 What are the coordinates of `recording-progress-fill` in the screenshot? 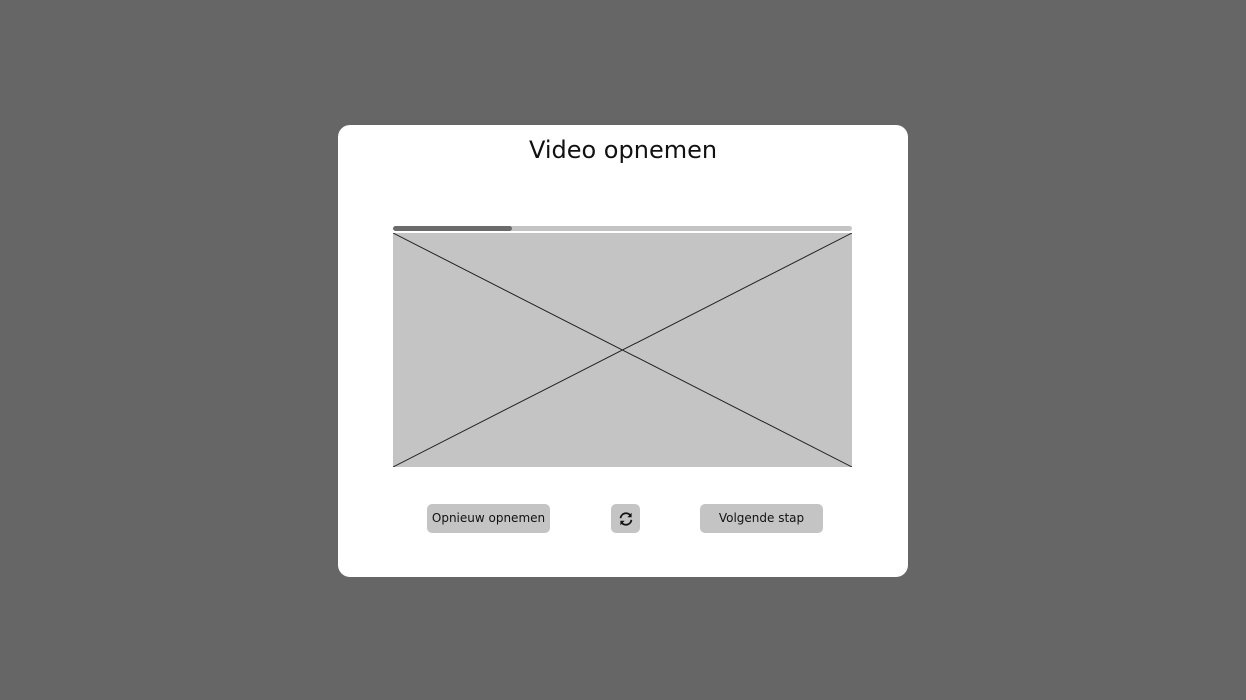 It's located at (453, 228).